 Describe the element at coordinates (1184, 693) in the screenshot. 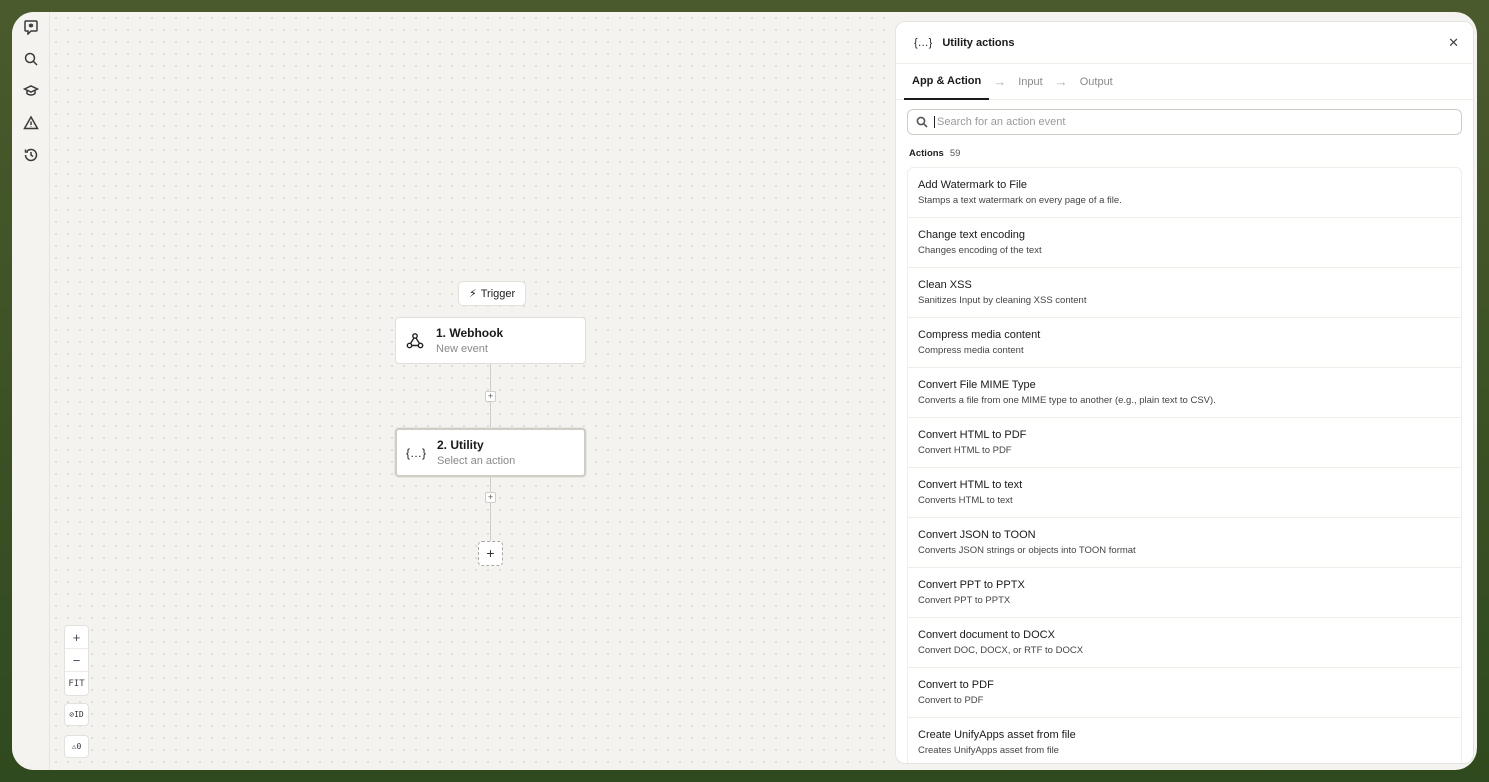

I see `list-item: Convert to PDF Convert to PDF` at that location.